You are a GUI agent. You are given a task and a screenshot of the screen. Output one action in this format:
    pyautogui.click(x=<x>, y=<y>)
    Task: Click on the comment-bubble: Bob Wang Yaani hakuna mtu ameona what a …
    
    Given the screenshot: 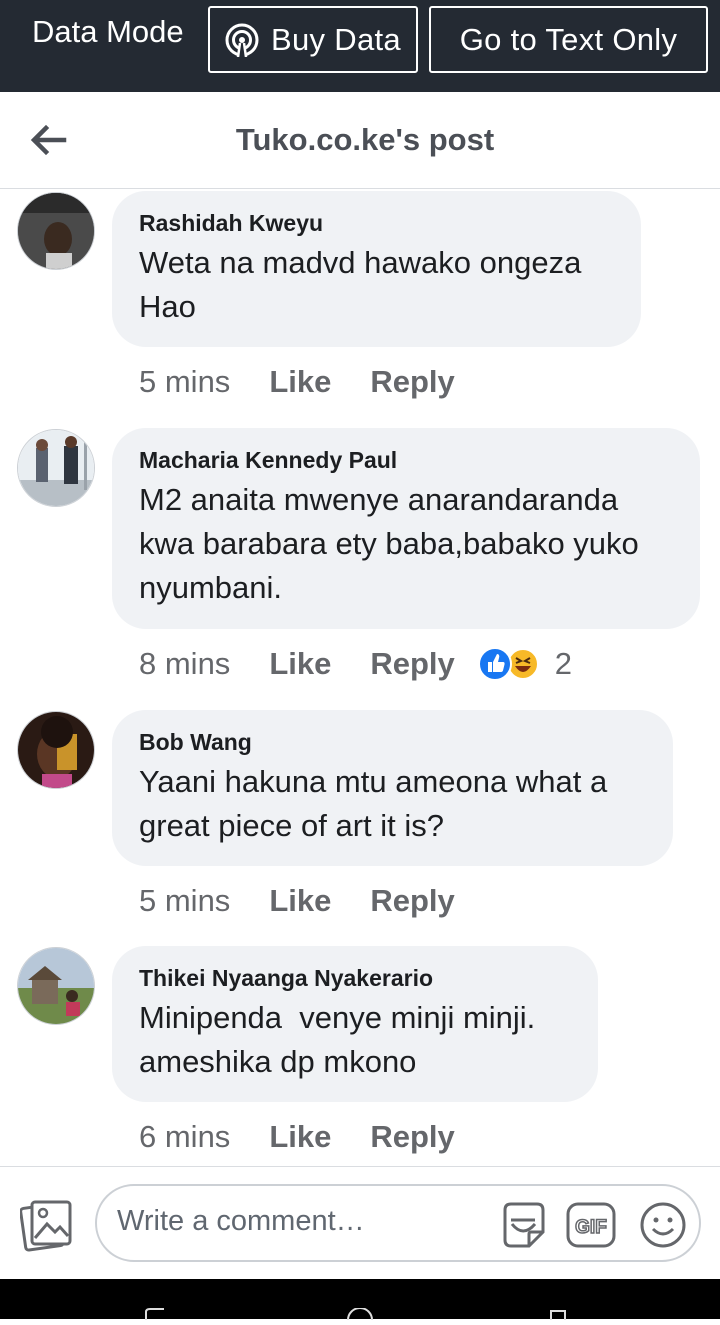 What is the action you would take?
    pyautogui.click(x=392, y=788)
    